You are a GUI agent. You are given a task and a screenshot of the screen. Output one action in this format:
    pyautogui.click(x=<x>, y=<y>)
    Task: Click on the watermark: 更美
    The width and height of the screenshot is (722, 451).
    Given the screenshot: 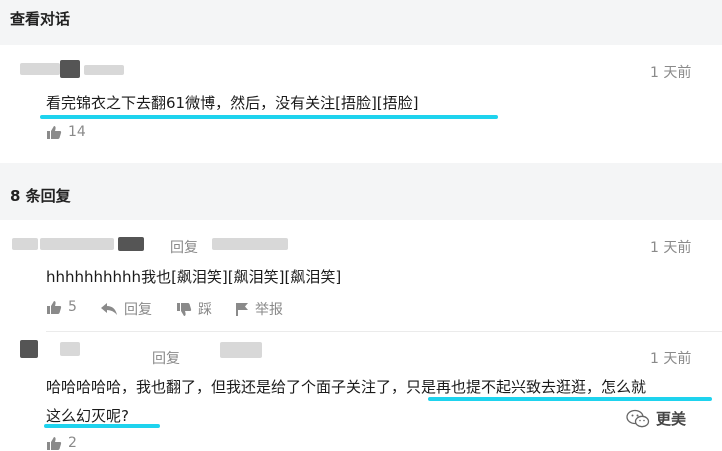 What is the action you would take?
    pyautogui.click(x=656, y=418)
    